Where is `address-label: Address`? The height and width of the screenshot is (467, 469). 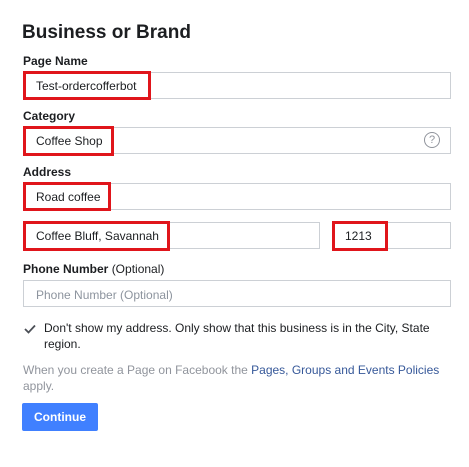 address-label: Address is located at coordinates (47, 172).